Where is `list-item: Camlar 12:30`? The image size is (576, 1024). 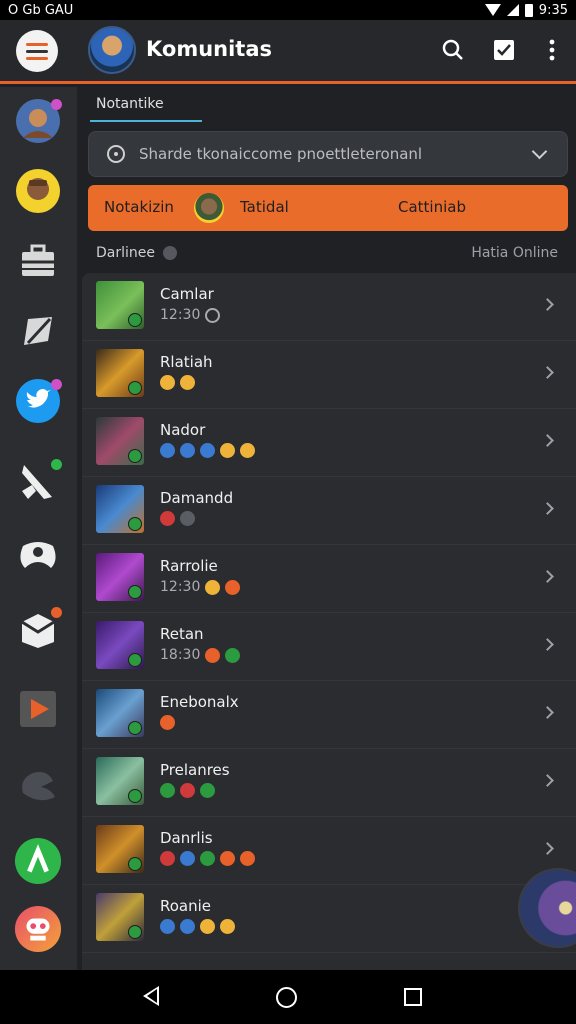
list-item: Camlar 12:30 is located at coordinates (329, 307).